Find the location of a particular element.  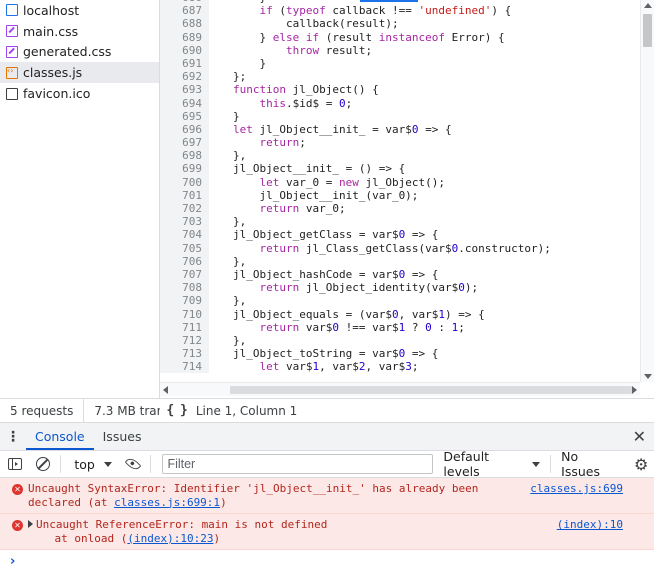

line-content: let var_0 = new jl_Object(); is located at coordinates (327, 182).